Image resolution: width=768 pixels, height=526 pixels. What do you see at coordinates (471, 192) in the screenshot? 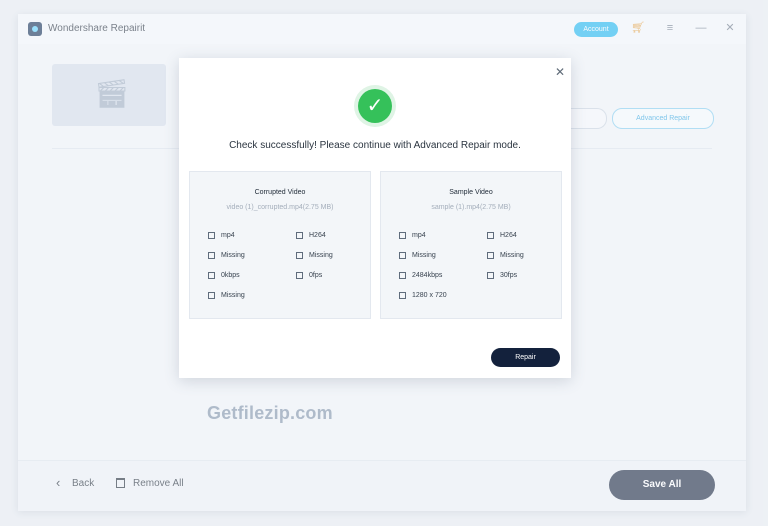
I see `panel-title: Sample Video` at bounding box center [471, 192].